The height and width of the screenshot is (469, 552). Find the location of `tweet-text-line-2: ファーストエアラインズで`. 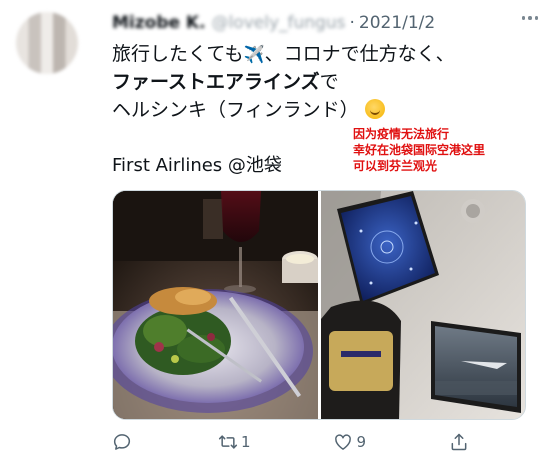

tweet-text-line-2: ファーストエアラインズで is located at coordinates (327, 82).